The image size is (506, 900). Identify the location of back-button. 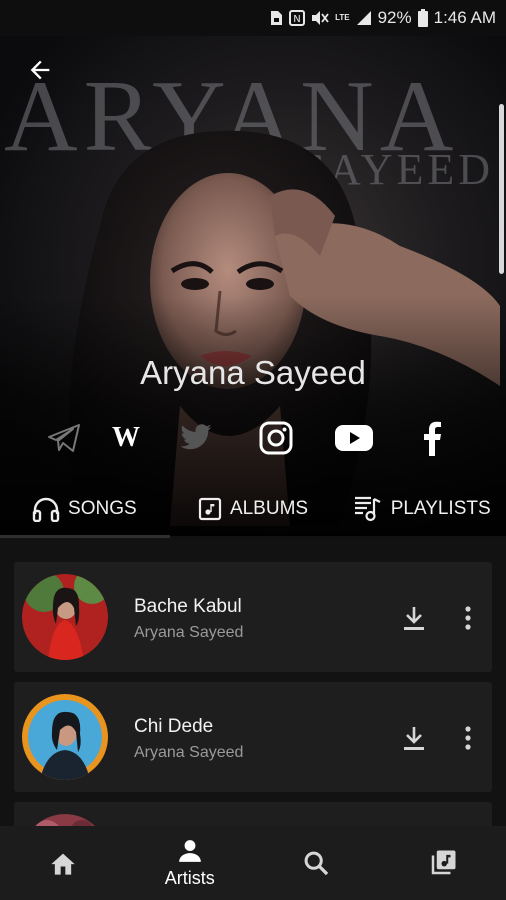
(40, 70).